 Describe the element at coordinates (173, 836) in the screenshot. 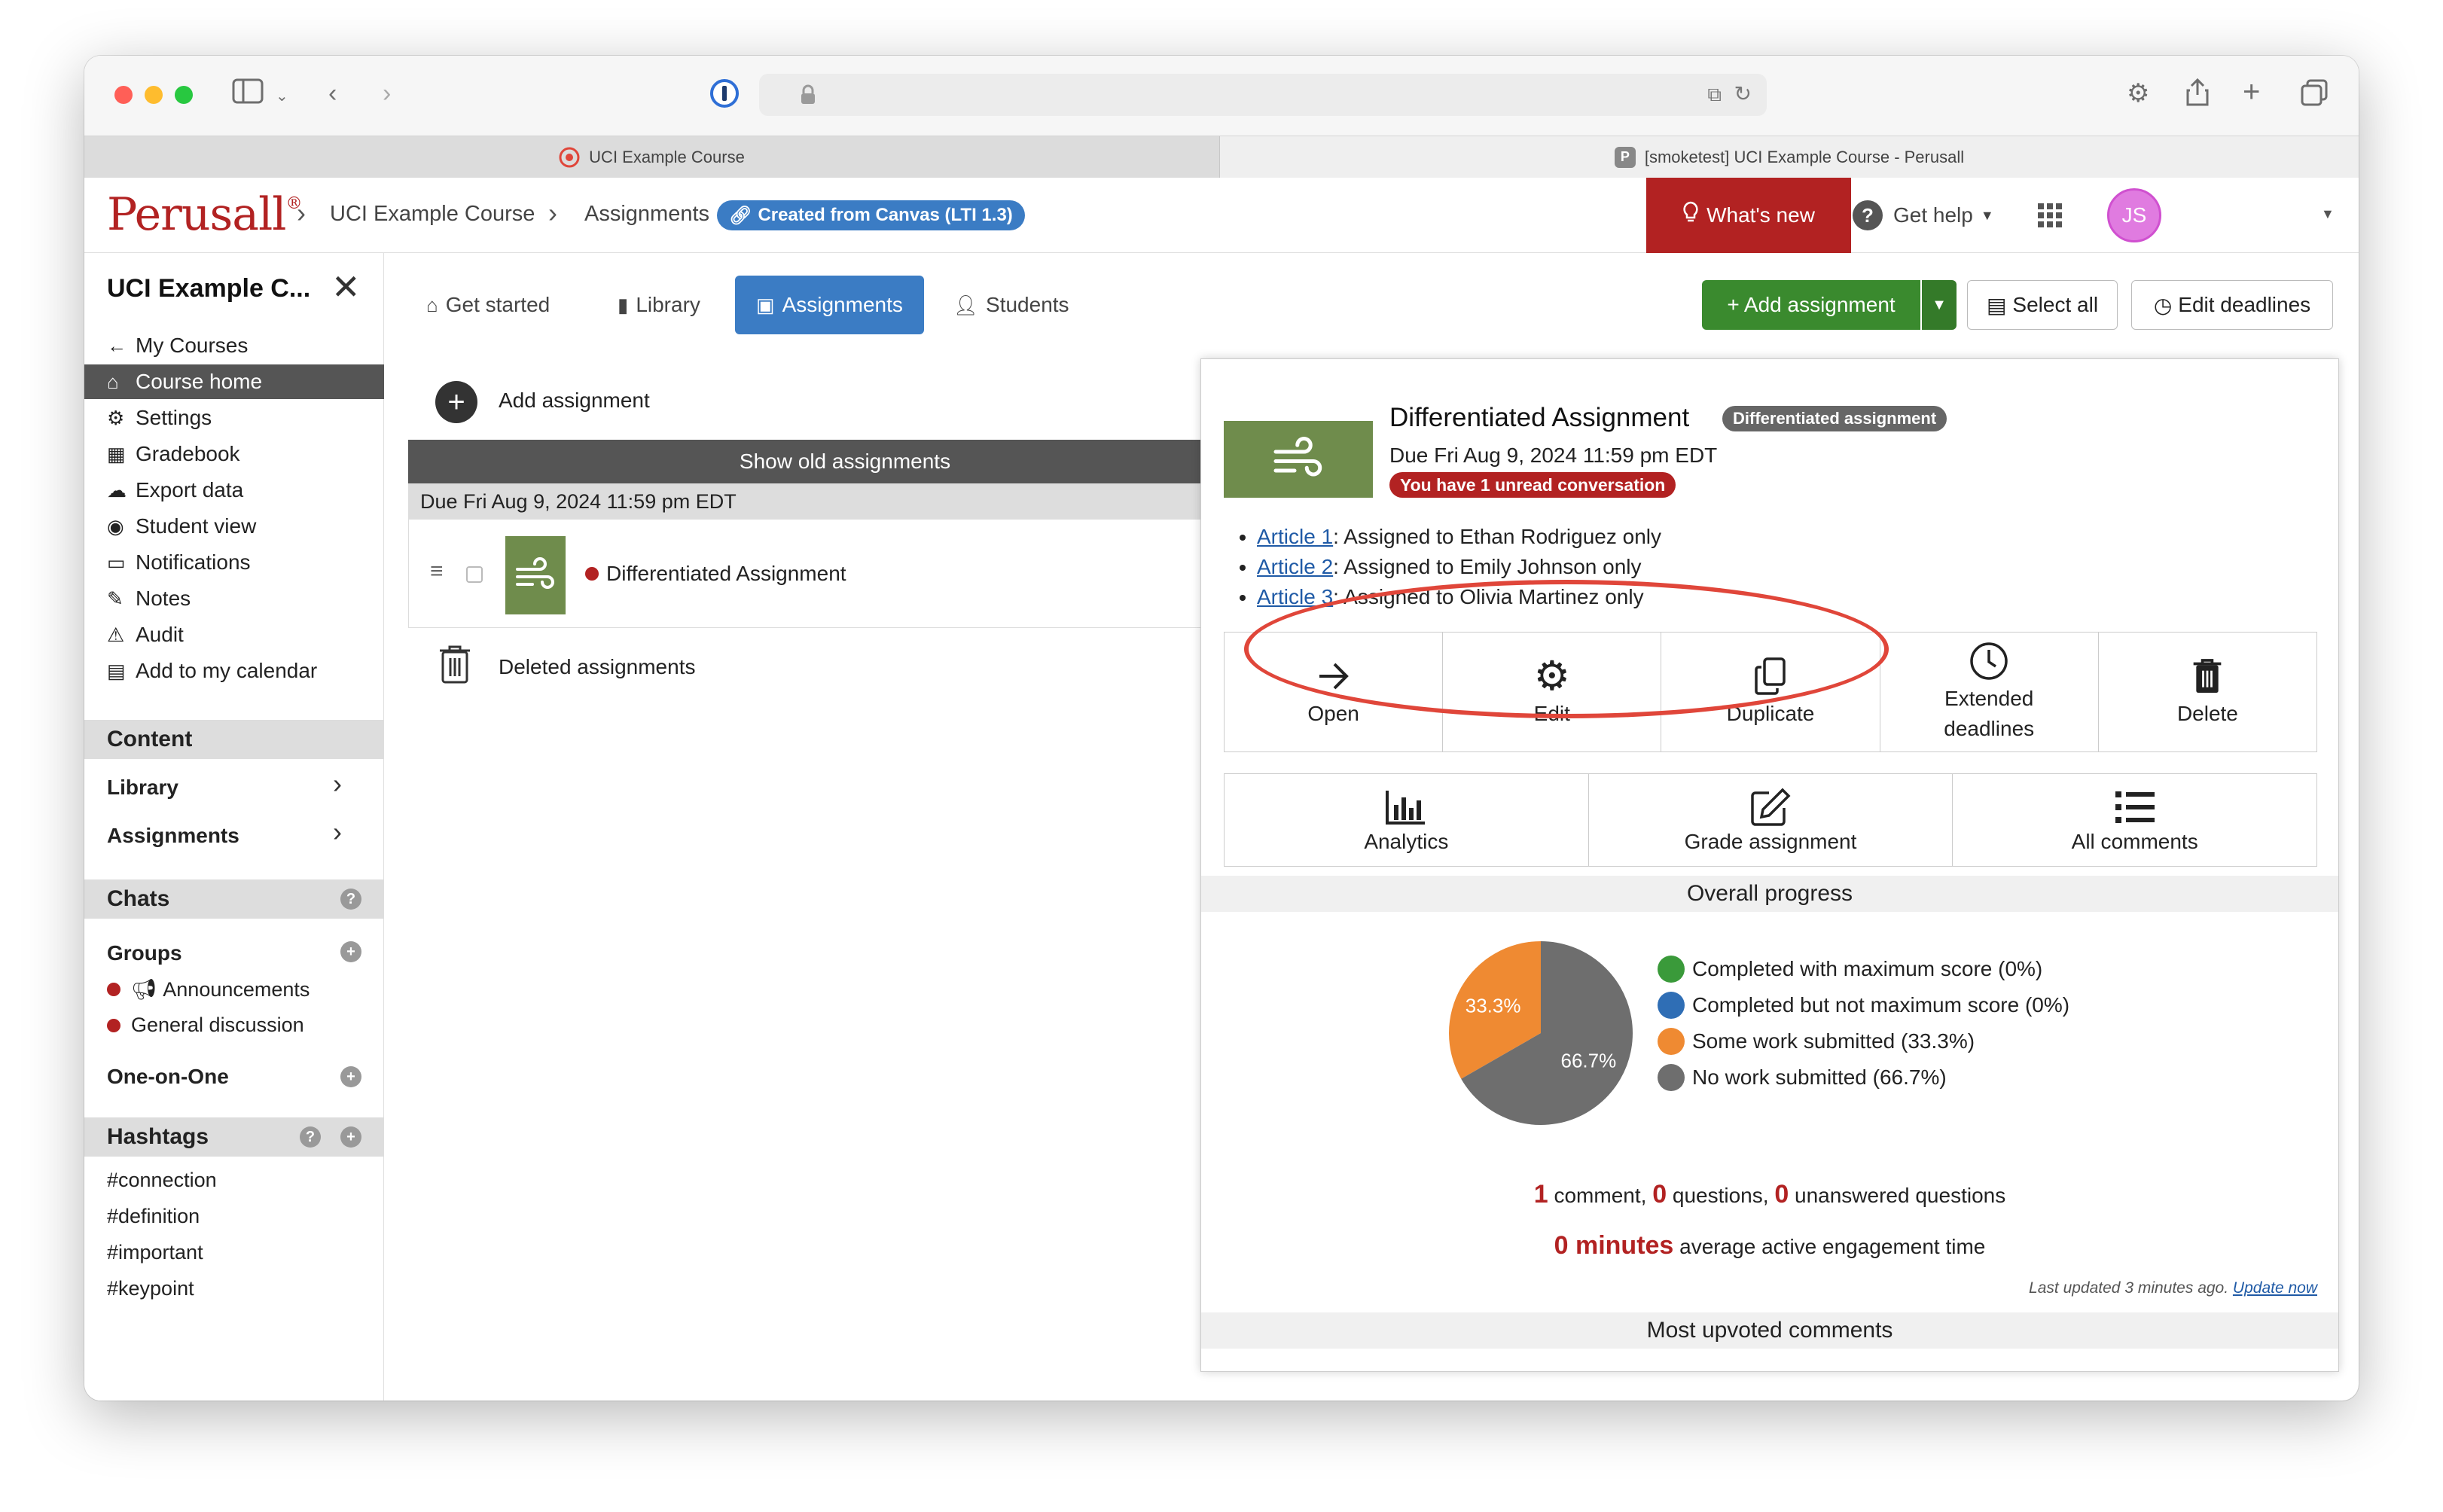

I see `sidebar-item-assignments: Assignments` at that location.